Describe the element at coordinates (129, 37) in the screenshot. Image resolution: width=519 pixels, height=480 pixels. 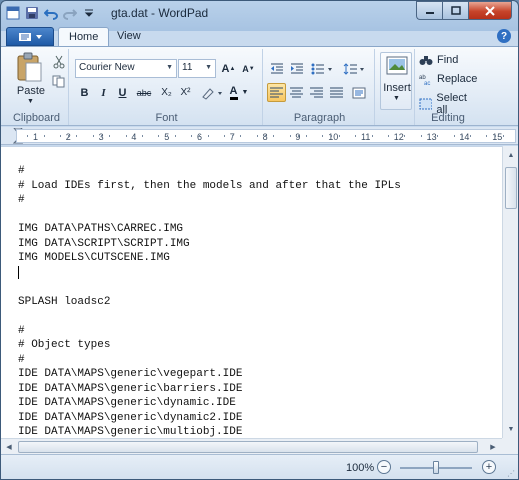
I see `tab-view: View` at that location.